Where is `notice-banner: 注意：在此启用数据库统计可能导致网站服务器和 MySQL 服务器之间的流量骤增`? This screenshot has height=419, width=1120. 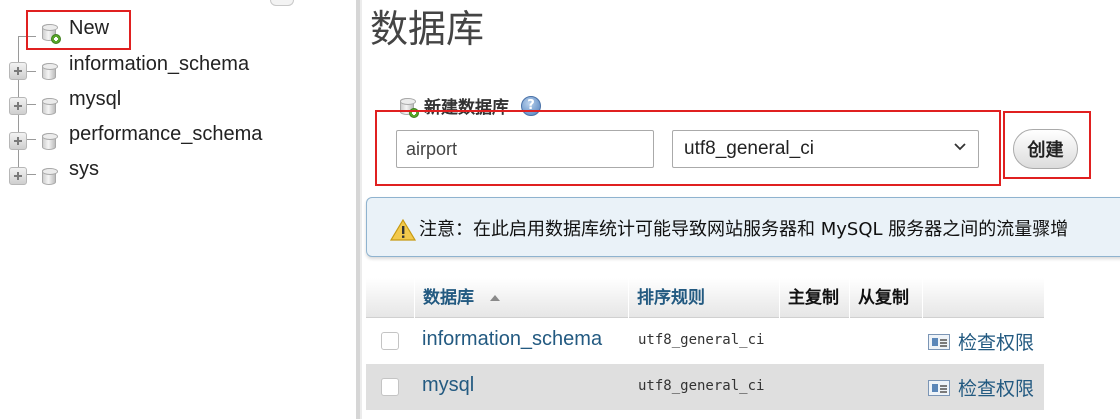 notice-banner: 注意：在此启用数据库统计可能导致网站服务器和 MySQL 服务器之间的流量骤增 is located at coordinates (743, 227).